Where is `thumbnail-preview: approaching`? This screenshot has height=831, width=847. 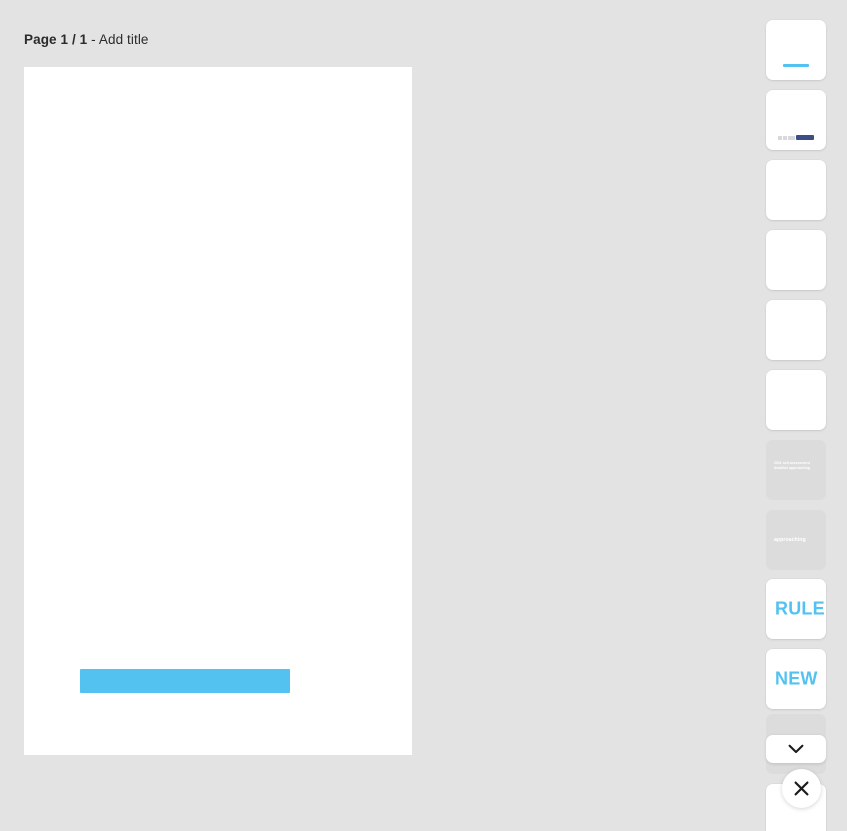
thumbnail-preview: approaching is located at coordinates (796, 540).